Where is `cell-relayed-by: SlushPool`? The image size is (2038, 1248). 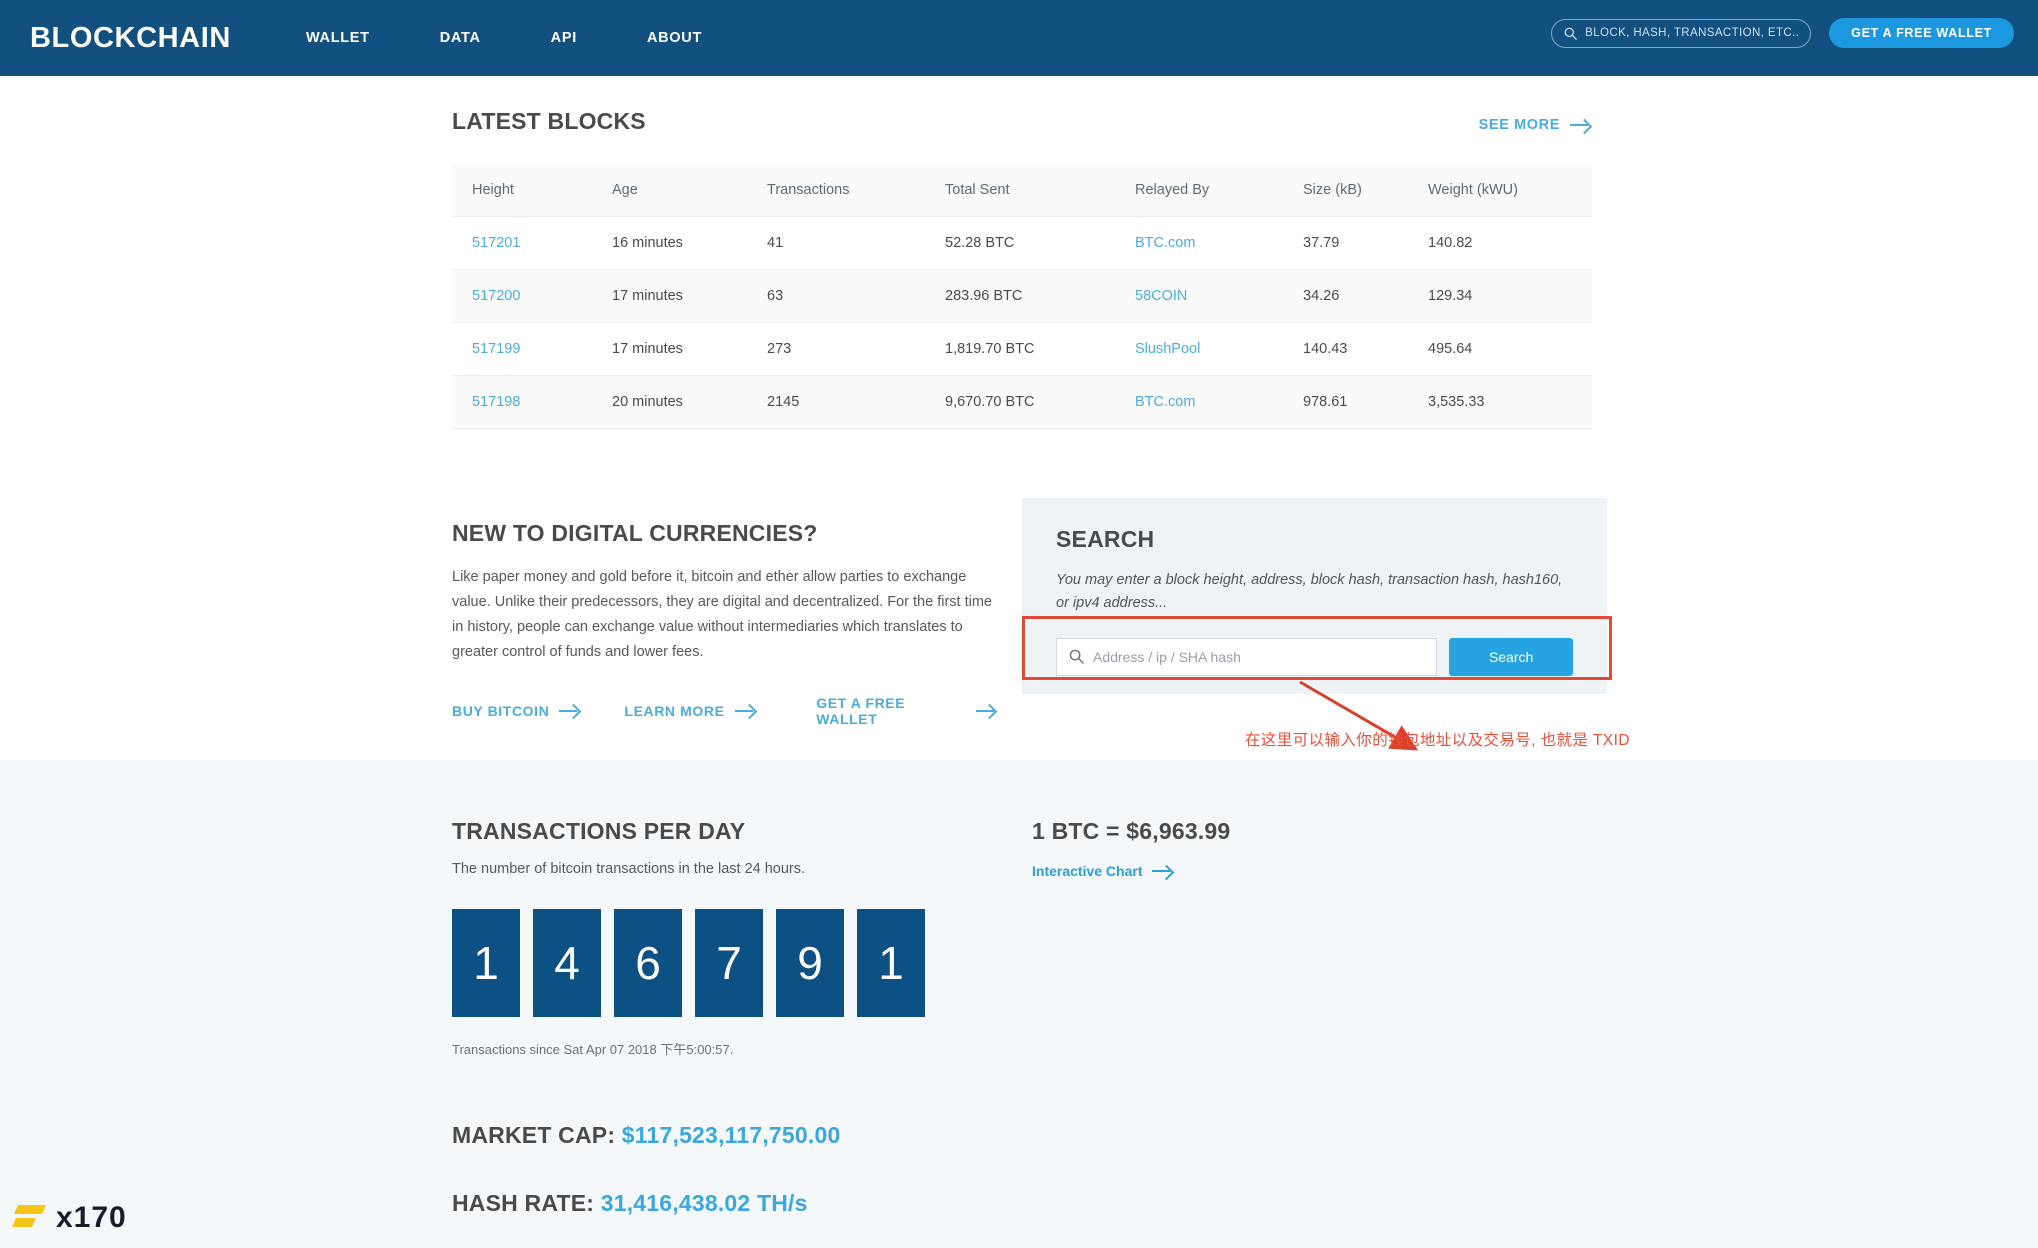 cell-relayed-by: SlushPool is located at coordinates (1199, 349).